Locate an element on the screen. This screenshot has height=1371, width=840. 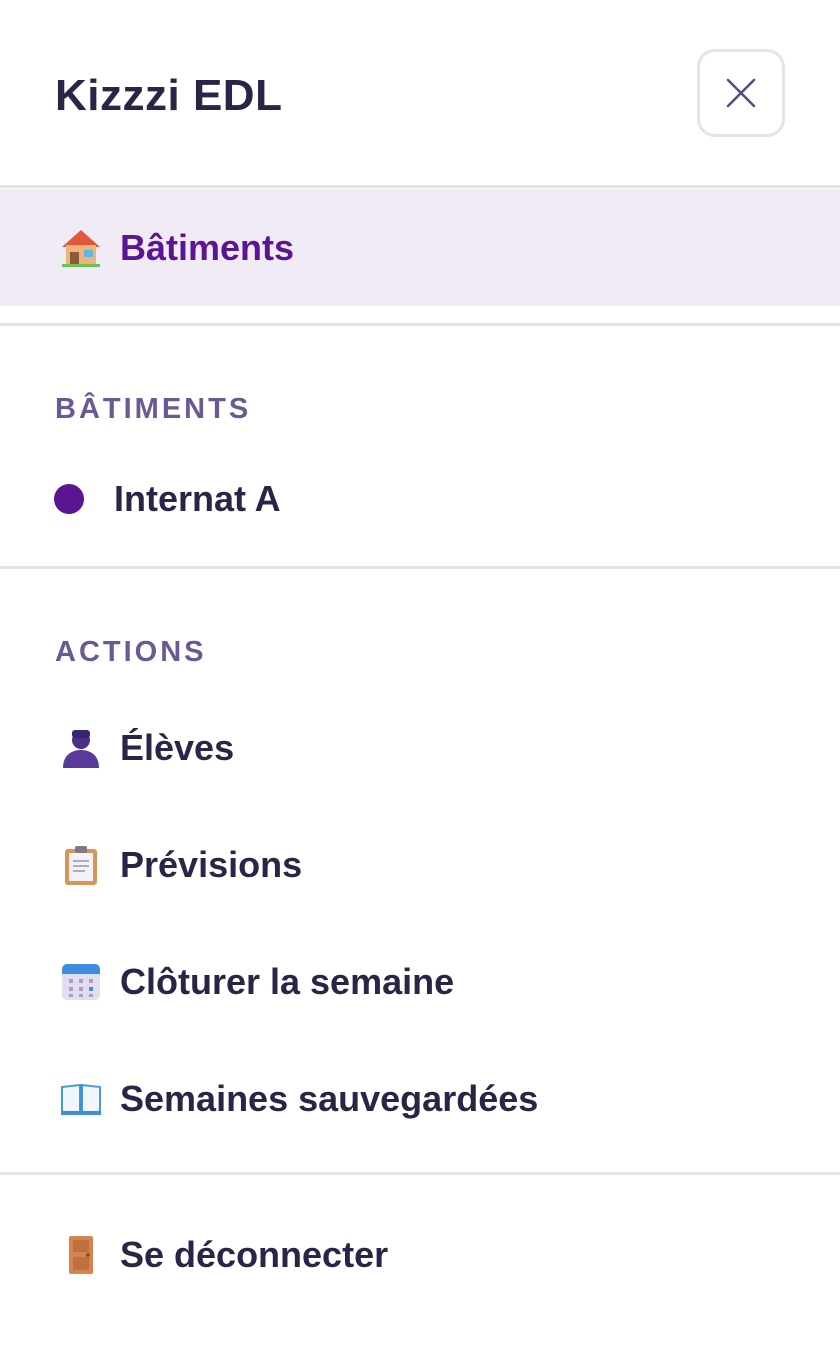
close-icon is located at coordinates (741, 93).